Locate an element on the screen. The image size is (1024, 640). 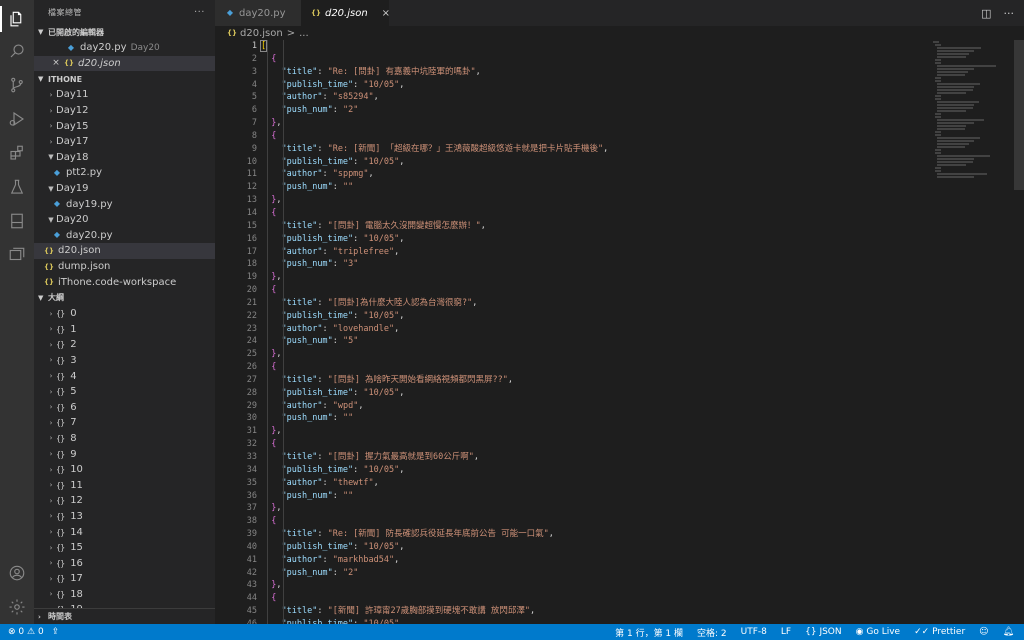
language-mode: {} JSON is located at coordinates (823, 632).